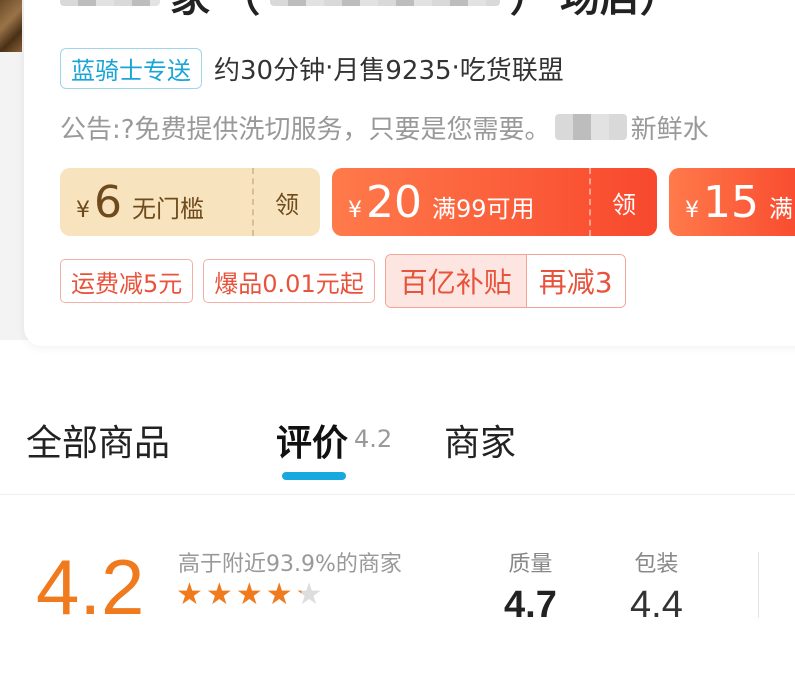 This screenshot has width=795, height=682. I want to click on quality-label: 质量, so click(530, 564).